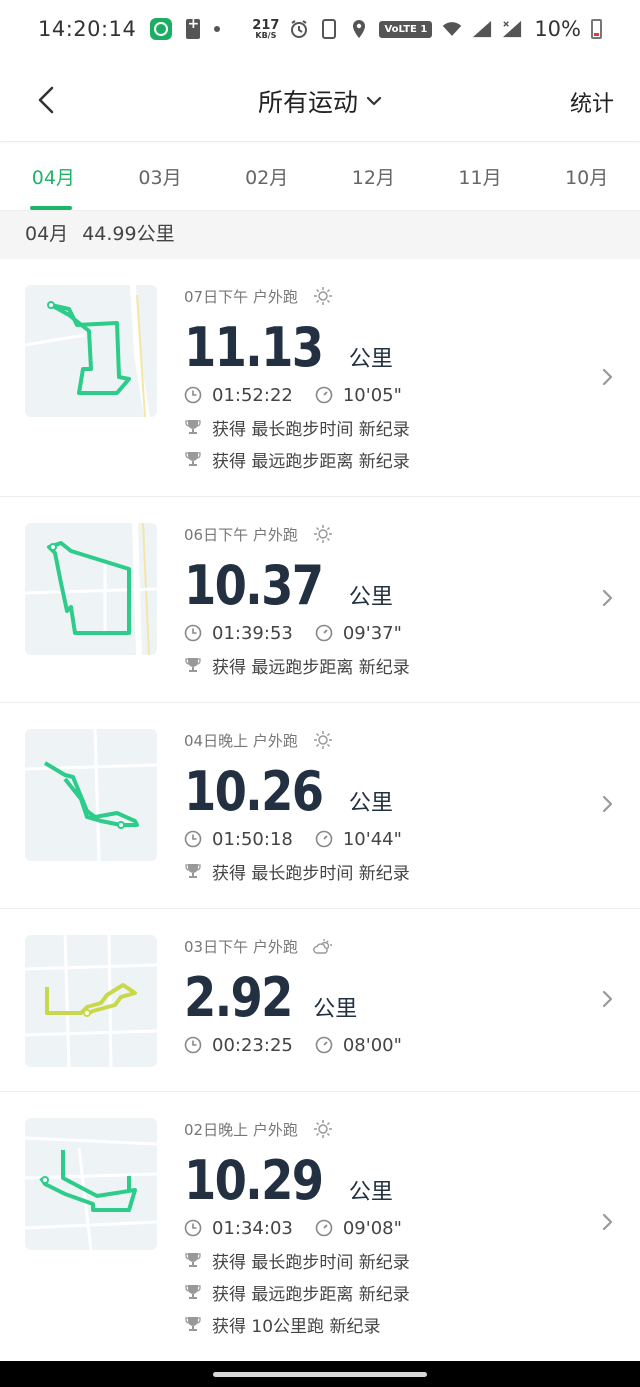 This screenshot has height=1387, width=640. What do you see at coordinates (358, 1228) in the screenshot?
I see `pace: 09'08"` at bounding box center [358, 1228].